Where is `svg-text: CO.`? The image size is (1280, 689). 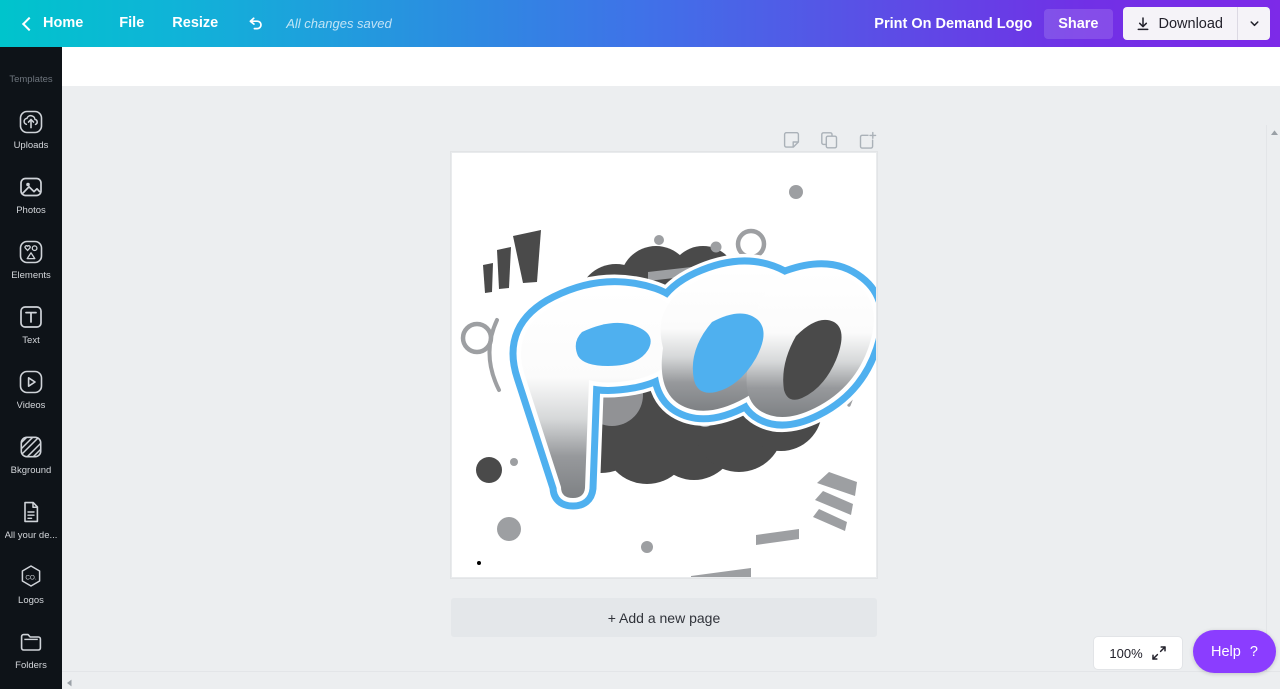 svg-text: CO. is located at coordinates (31, 577).